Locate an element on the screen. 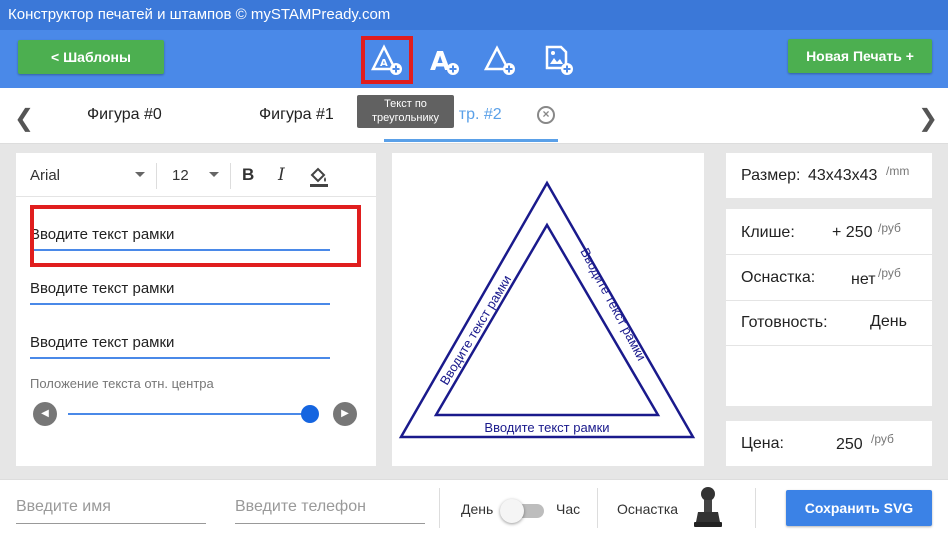 Image resolution: width=948 pixels, height=535 pixels. position-slider-knob is located at coordinates (310, 414).